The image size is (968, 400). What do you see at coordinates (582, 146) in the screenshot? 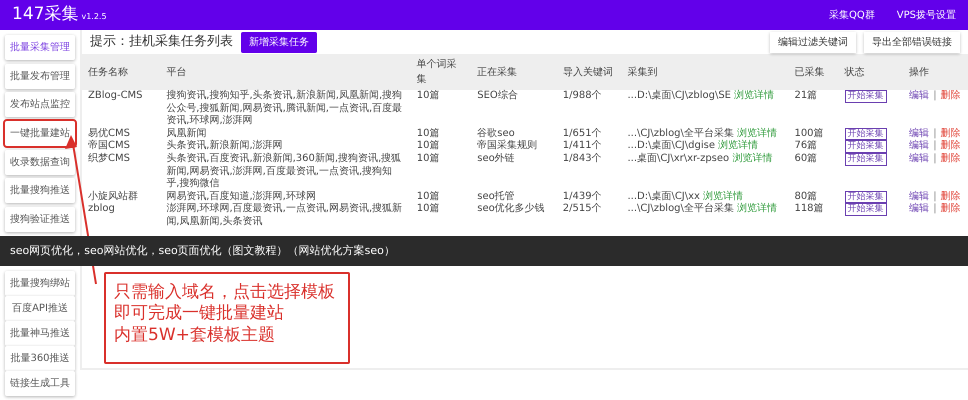
I see `table-cell-text: 1/411个` at bounding box center [582, 146].